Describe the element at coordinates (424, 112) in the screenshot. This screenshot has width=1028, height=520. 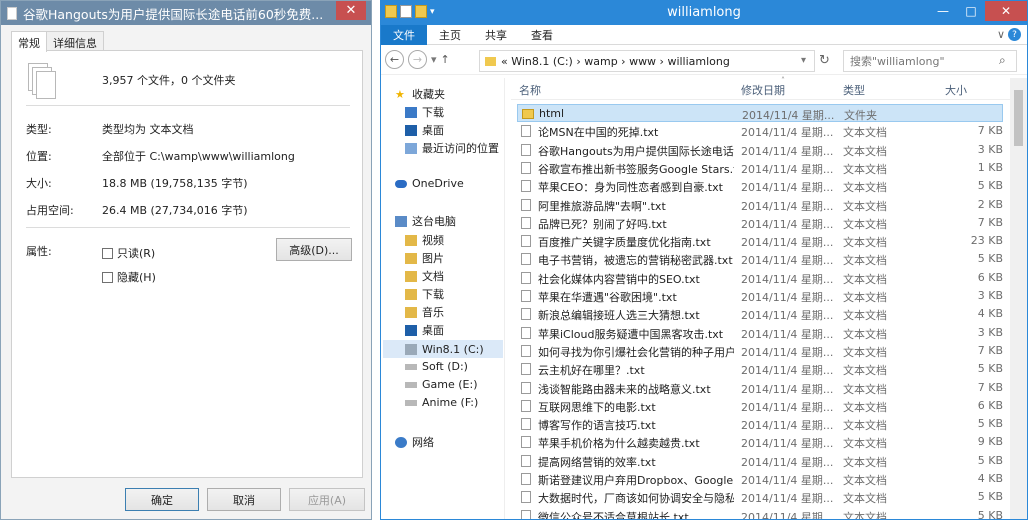
I see `nav-downloads: 下载` at that location.